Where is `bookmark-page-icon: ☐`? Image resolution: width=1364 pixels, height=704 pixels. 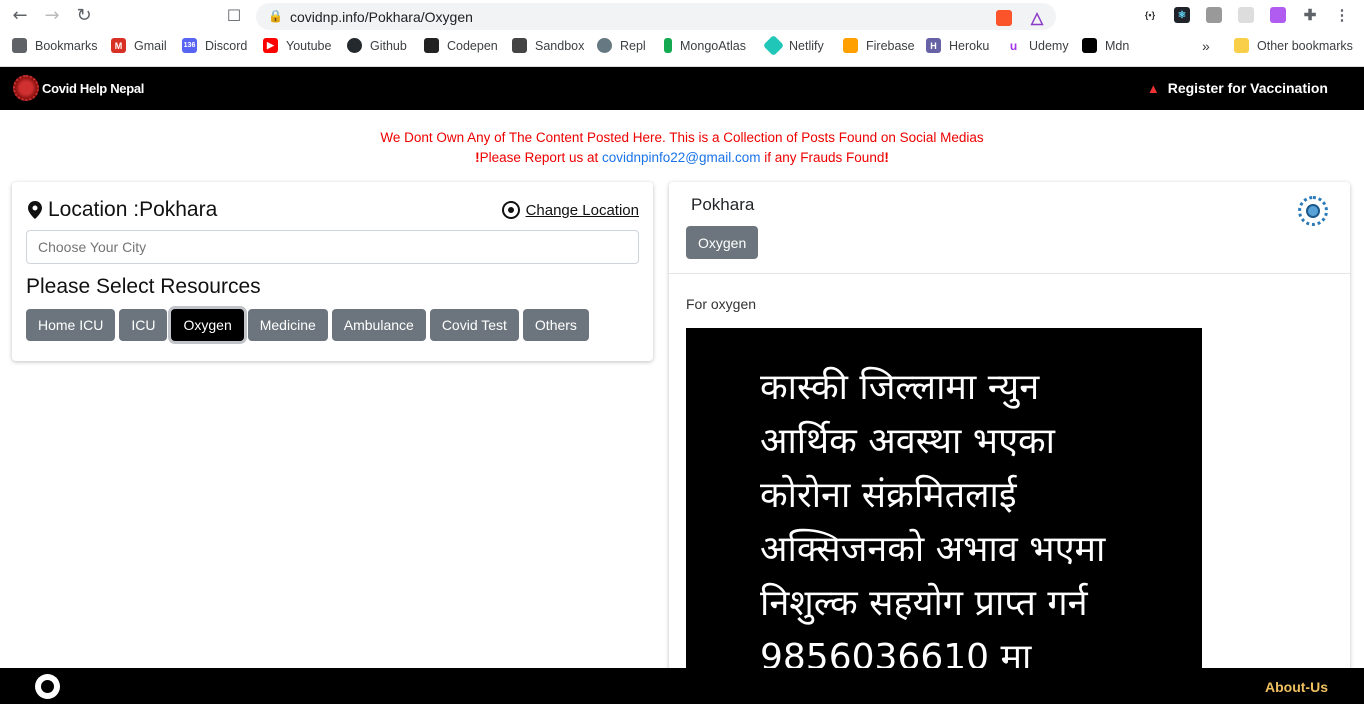 bookmark-page-icon: ☐ is located at coordinates (234, 16).